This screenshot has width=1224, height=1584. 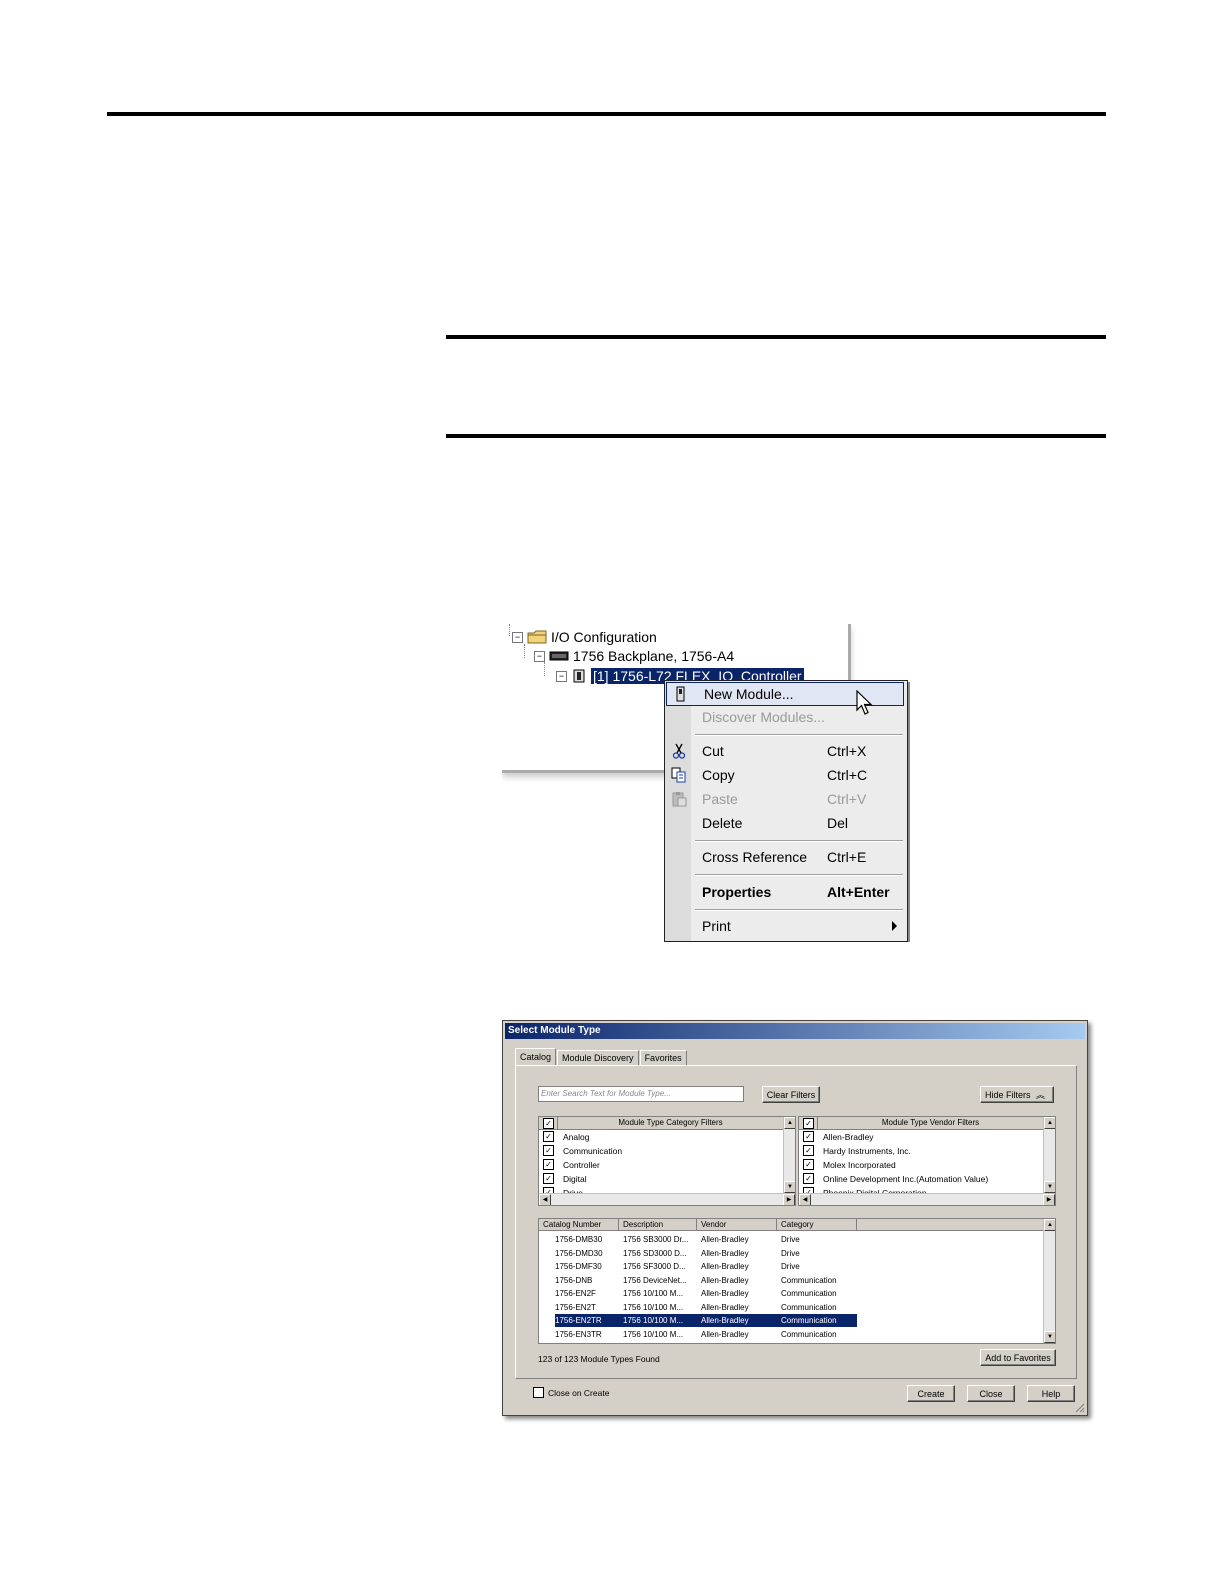 What do you see at coordinates (785, 823) in the screenshot?
I see `menu-item-delete: Delete Del` at bounding box center [785, 823].